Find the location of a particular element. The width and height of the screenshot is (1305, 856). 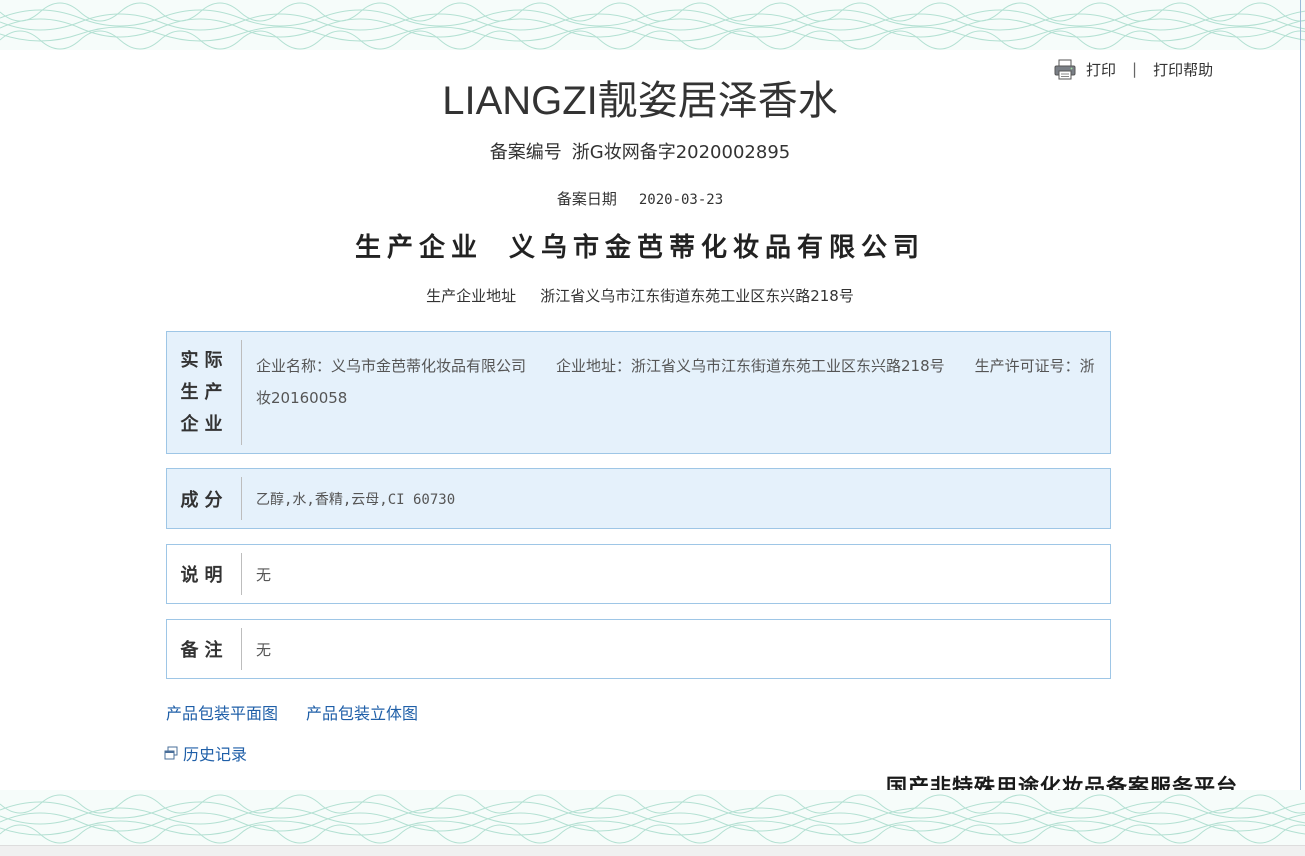

registration-date-label: 备案日期 is located at coordinates (586, 199).